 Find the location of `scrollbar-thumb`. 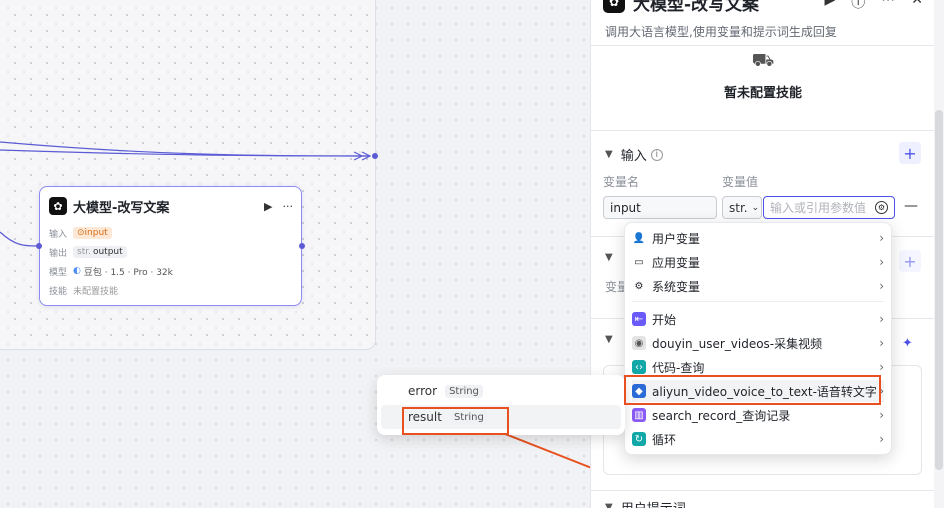

scrollbar-thumb is located at coordinates (939, 290).